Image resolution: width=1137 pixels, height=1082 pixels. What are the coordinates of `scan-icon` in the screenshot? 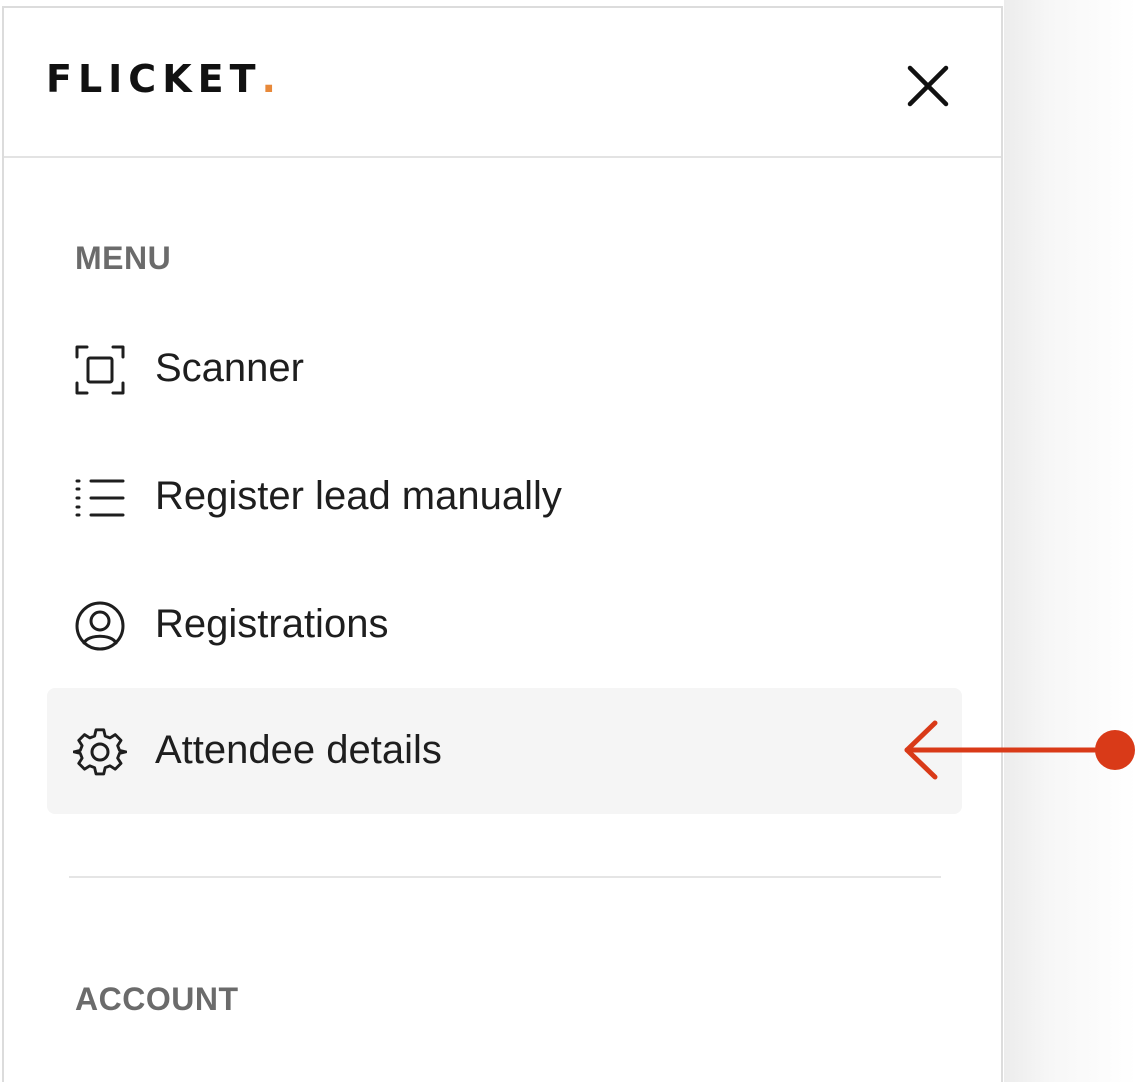 It's located at (100, 370).